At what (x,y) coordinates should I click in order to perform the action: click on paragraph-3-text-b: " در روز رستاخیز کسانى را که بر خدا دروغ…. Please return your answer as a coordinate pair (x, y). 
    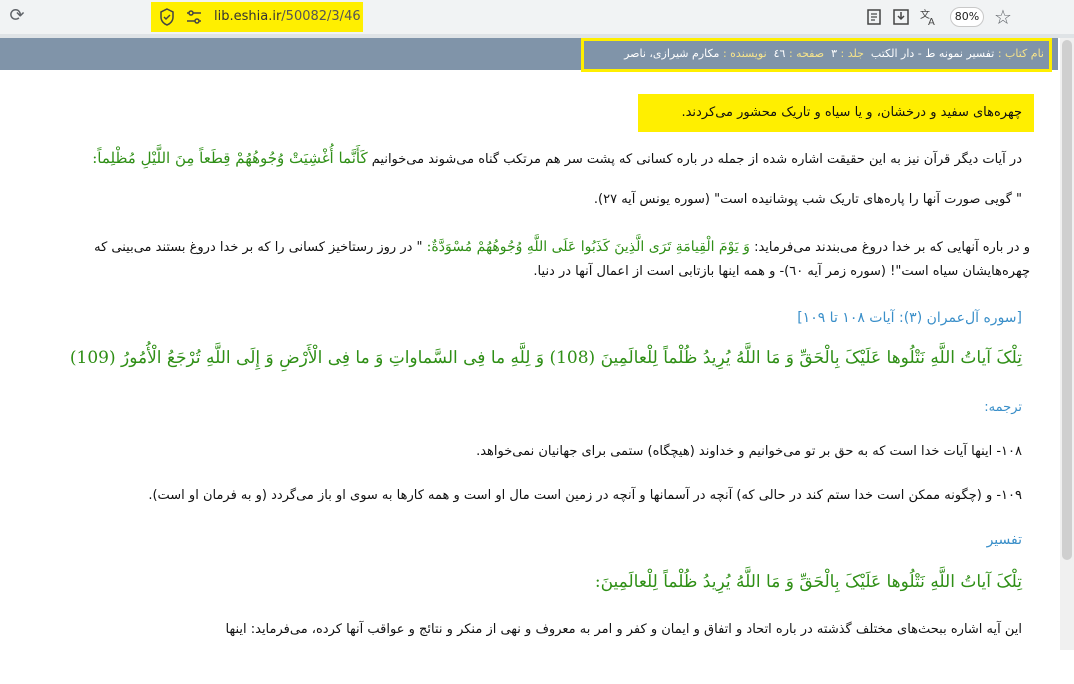
    Looking at the image, I should click on (258, 247).